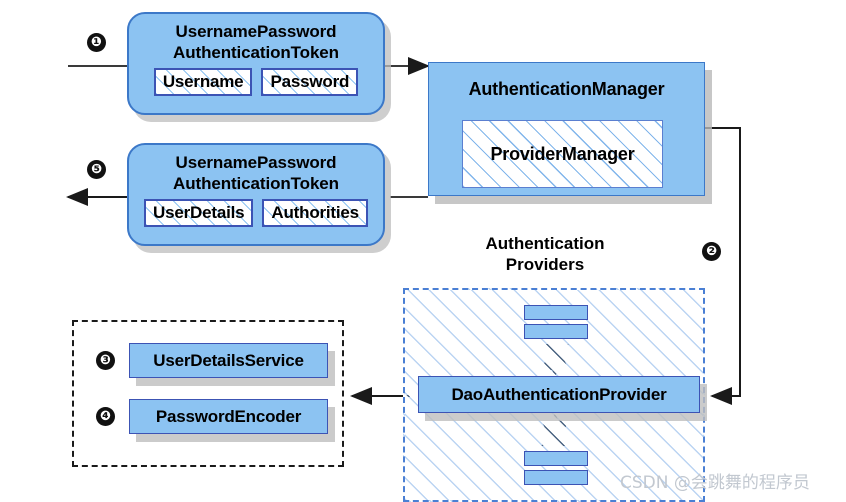 This screenshot has width=846, height=502. What do you see at coordinates (256, 162) in the screenshot?
I see `response-token-title-line1: UsernamePassword` at bounding box center [256, 162].